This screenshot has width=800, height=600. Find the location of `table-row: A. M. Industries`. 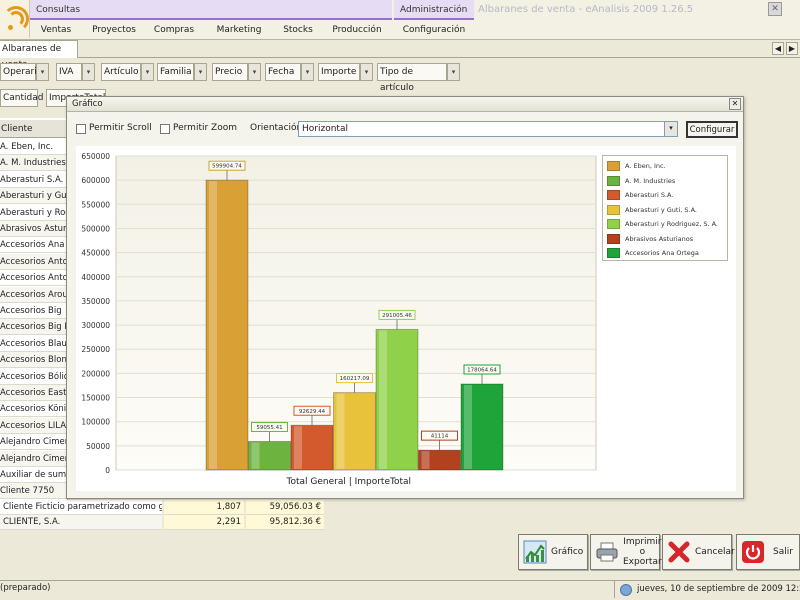

table-row: A. M. Industries is located at coordinates (34, 163).